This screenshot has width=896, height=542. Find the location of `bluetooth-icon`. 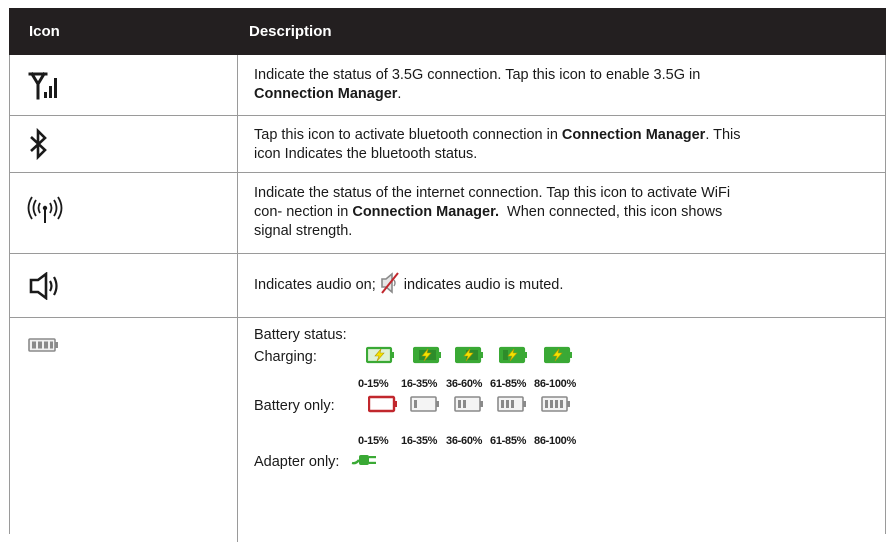

bluetooth-icon is located at coordinates (39, 144).